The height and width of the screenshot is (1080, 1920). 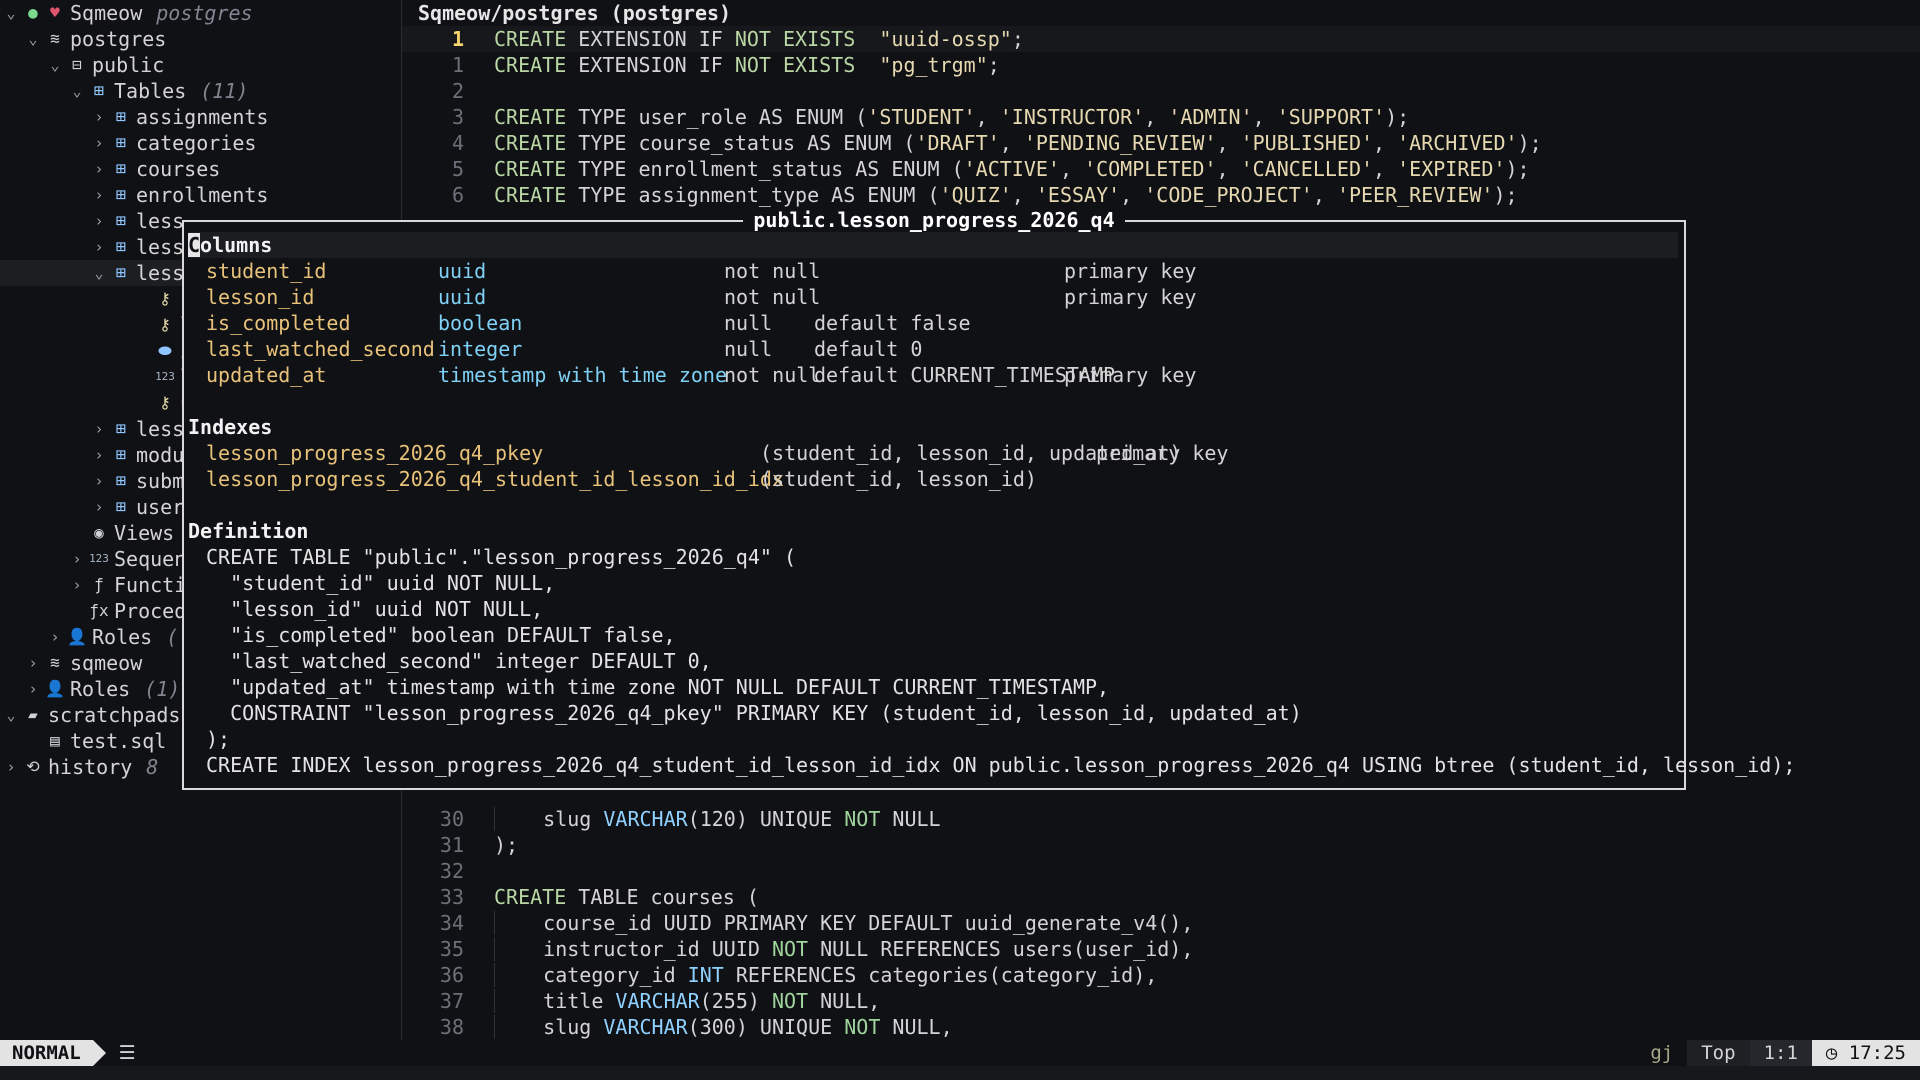 I want to click on tree-item: ⚷st, so click(x=102, y=299).